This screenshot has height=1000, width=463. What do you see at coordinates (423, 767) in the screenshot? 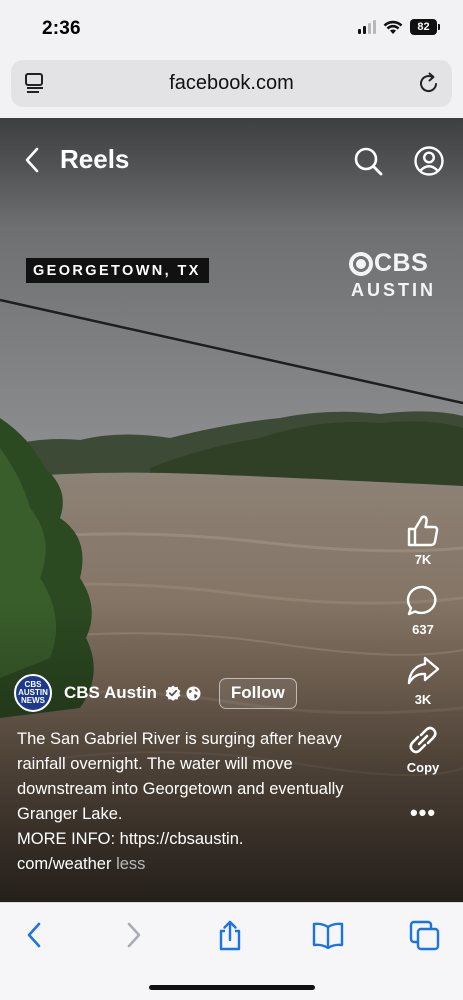
I see `copy-label: Copy` at bounding box center [423, 767].